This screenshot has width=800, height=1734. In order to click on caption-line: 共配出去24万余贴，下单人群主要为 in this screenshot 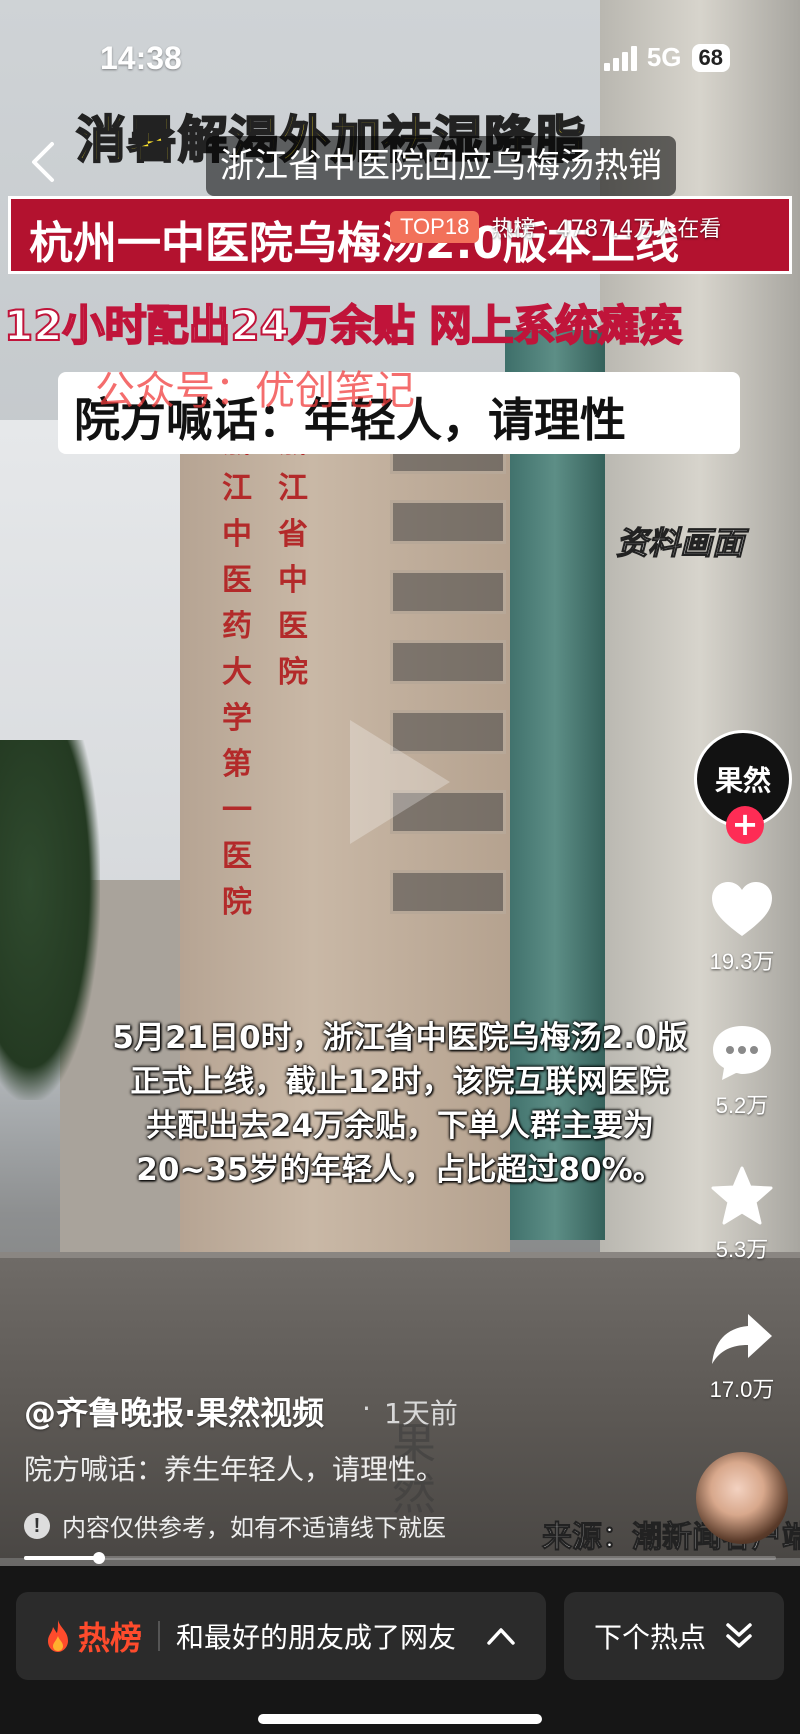, I will do `click(400, 1126)`.